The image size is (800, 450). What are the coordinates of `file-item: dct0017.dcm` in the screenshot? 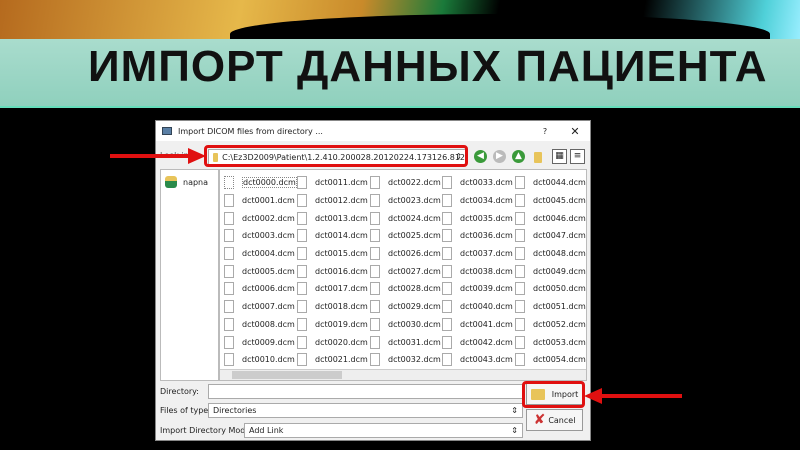 It's located at (332, 289).